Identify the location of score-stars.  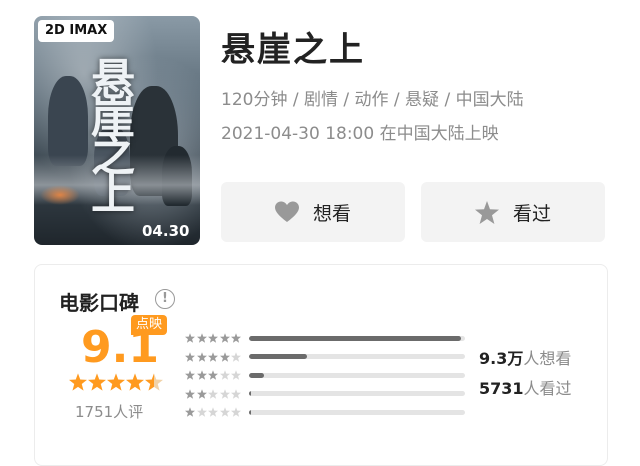
(116, 382).